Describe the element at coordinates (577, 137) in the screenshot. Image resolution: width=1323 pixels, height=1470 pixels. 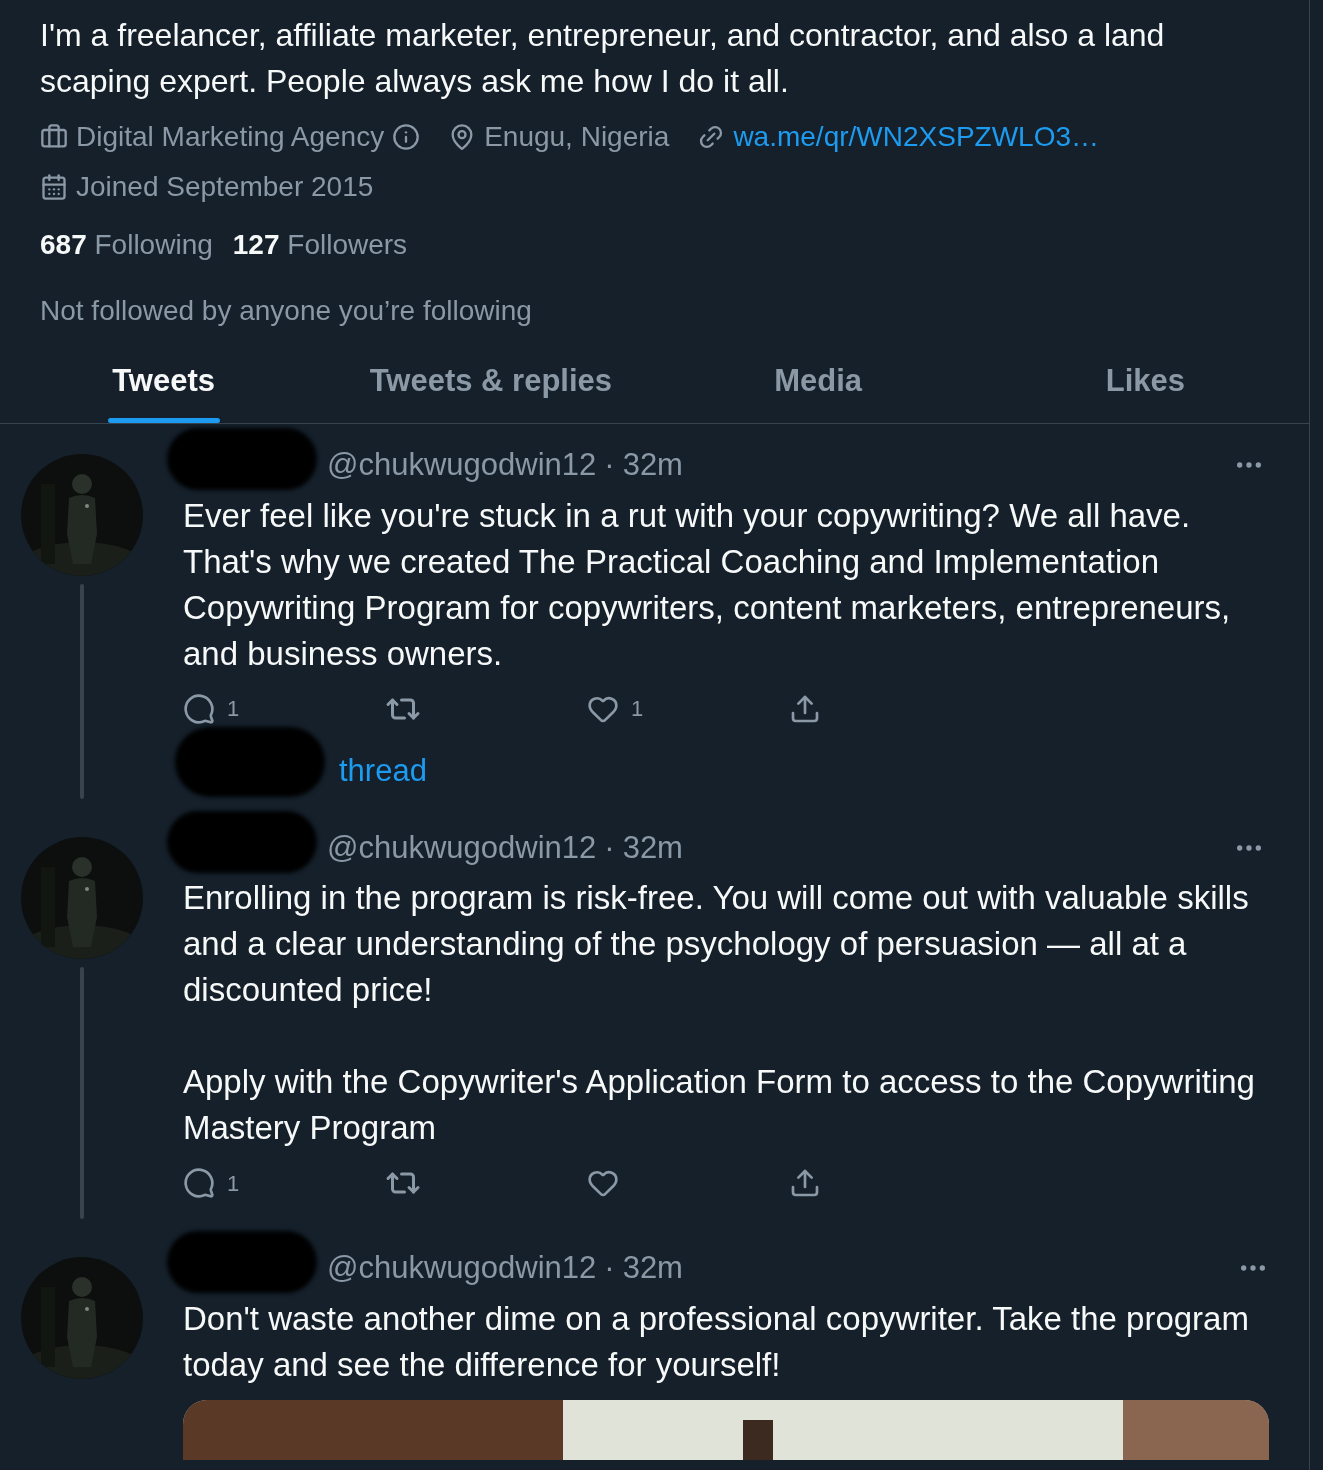
I see `profile-meta-text: Enugu, Nigeria` at that location.